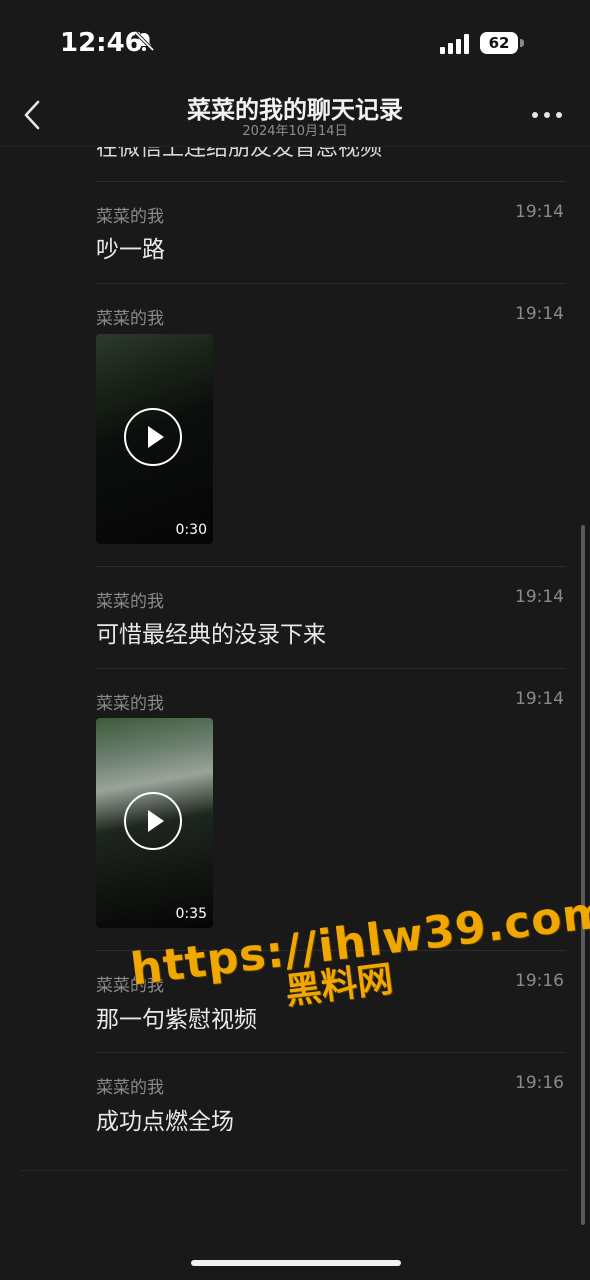 This screenshot has width=590, height=1280. Describe the element at coordinates (101, 43) in the screenshot. I see `status-time: 12:46` at that location.